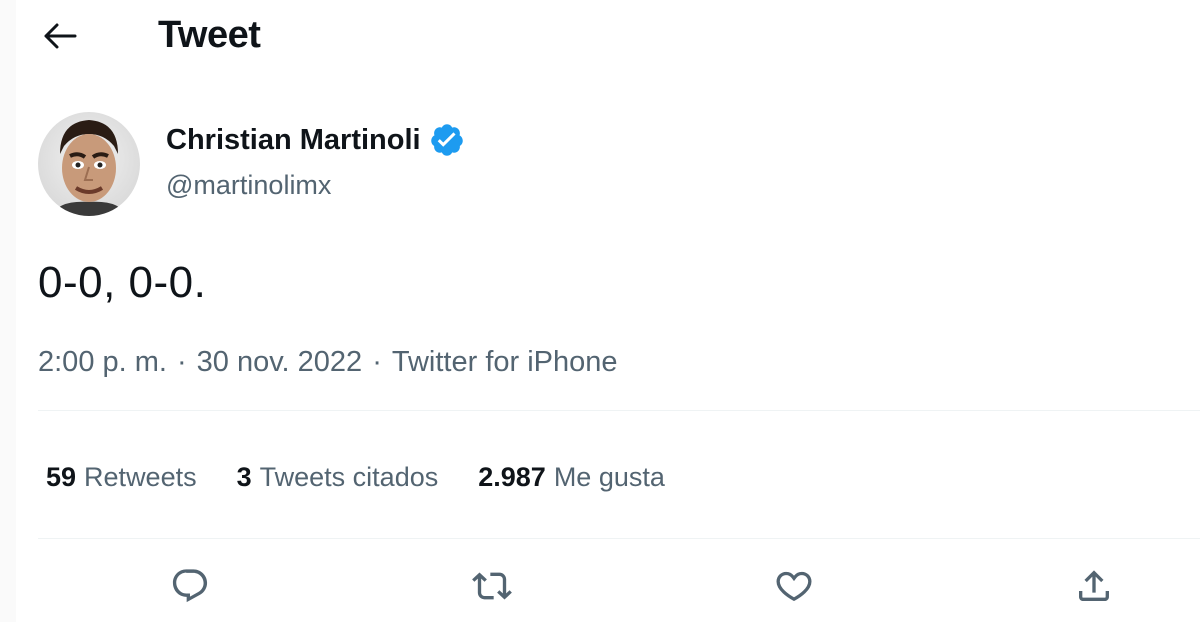 This screenshot has width=1200, height=622. I want to click on tweet-time: 2:00 p. m., so click(102, 362).